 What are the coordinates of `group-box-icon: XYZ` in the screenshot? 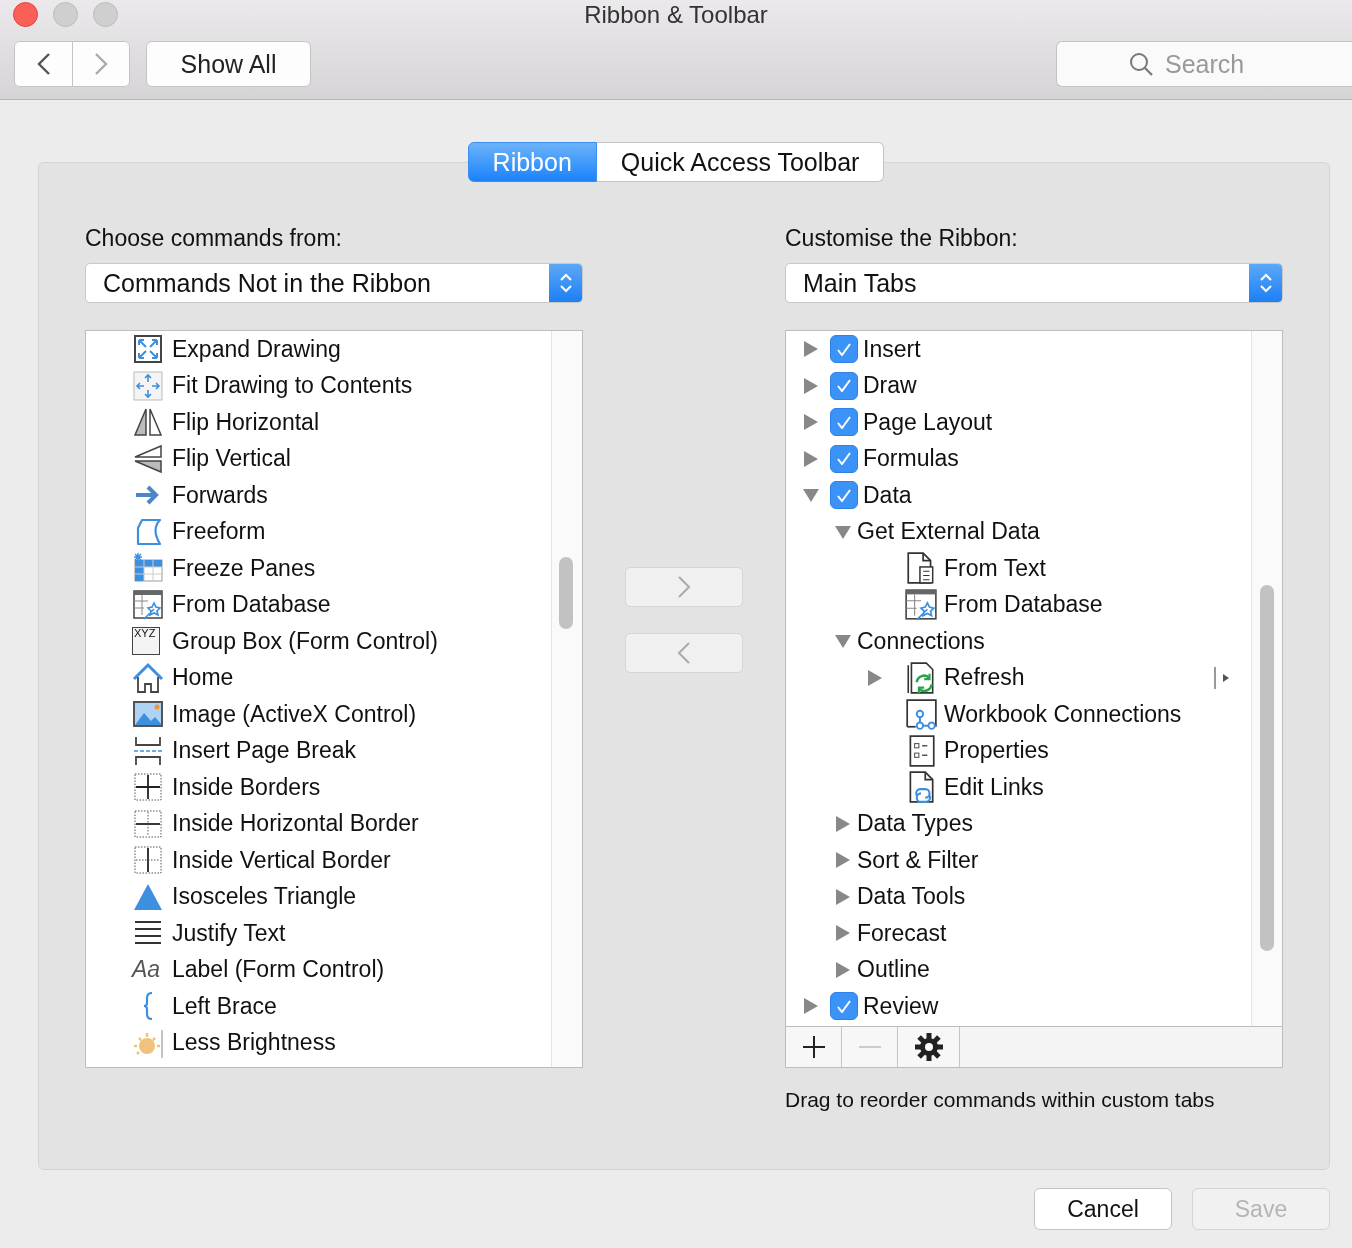 It's located at (146, 641).